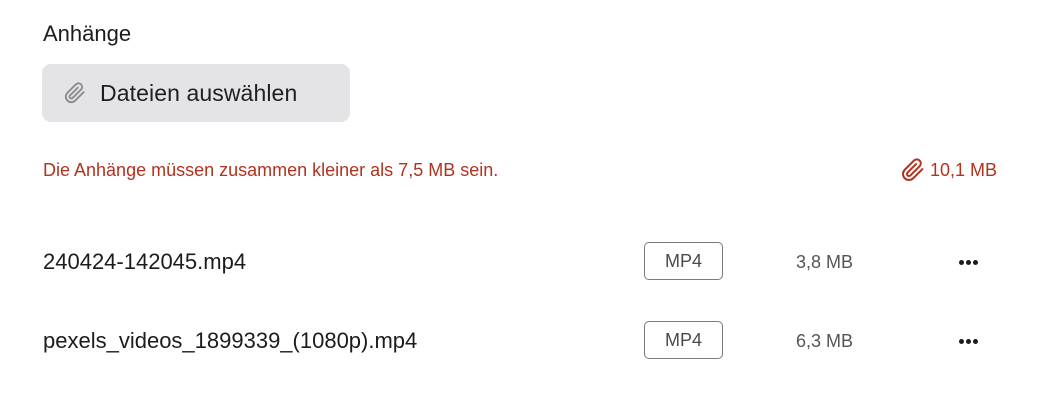  I want to click on choose-files-button: Dateien auswählen, so click(196, 93).